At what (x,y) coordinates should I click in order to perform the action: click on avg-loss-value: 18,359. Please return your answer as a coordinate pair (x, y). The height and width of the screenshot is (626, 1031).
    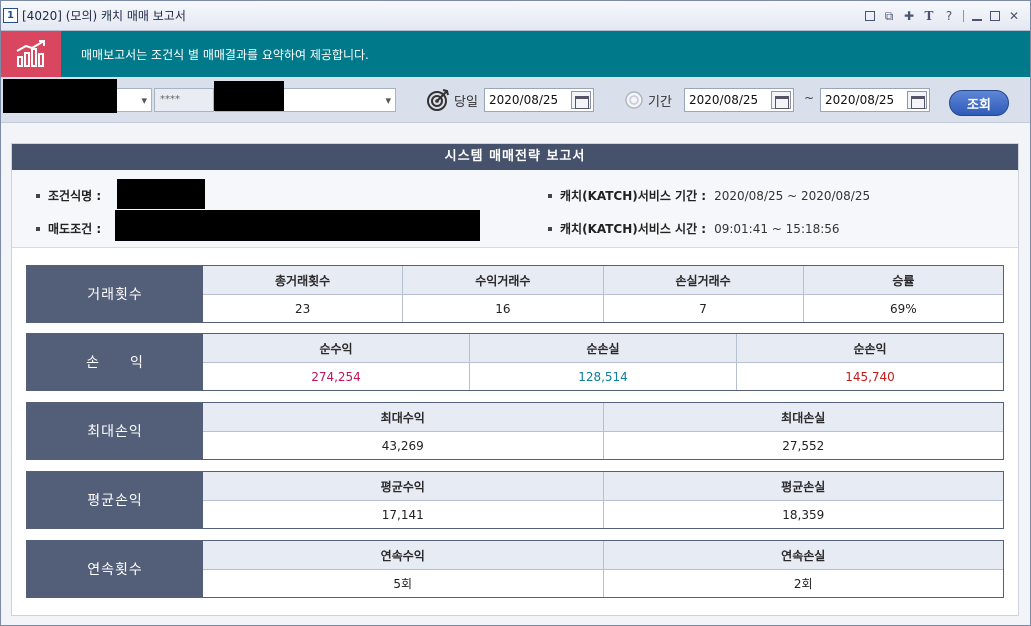
    Looking at the image, I should click on (803, 514).